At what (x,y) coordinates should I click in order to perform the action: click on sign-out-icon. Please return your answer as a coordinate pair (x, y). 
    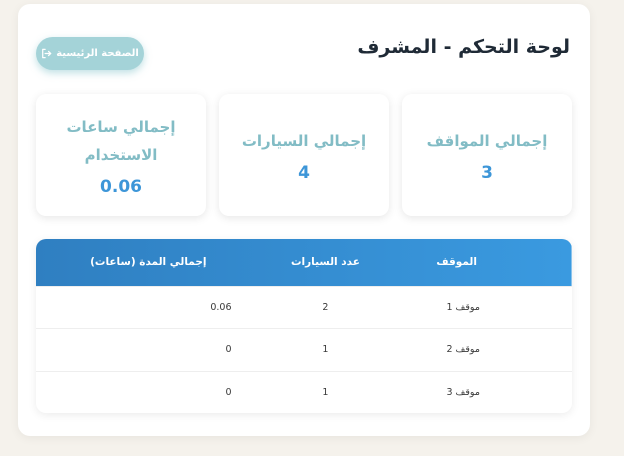
    Looking at the image, I should click on (46, 53).